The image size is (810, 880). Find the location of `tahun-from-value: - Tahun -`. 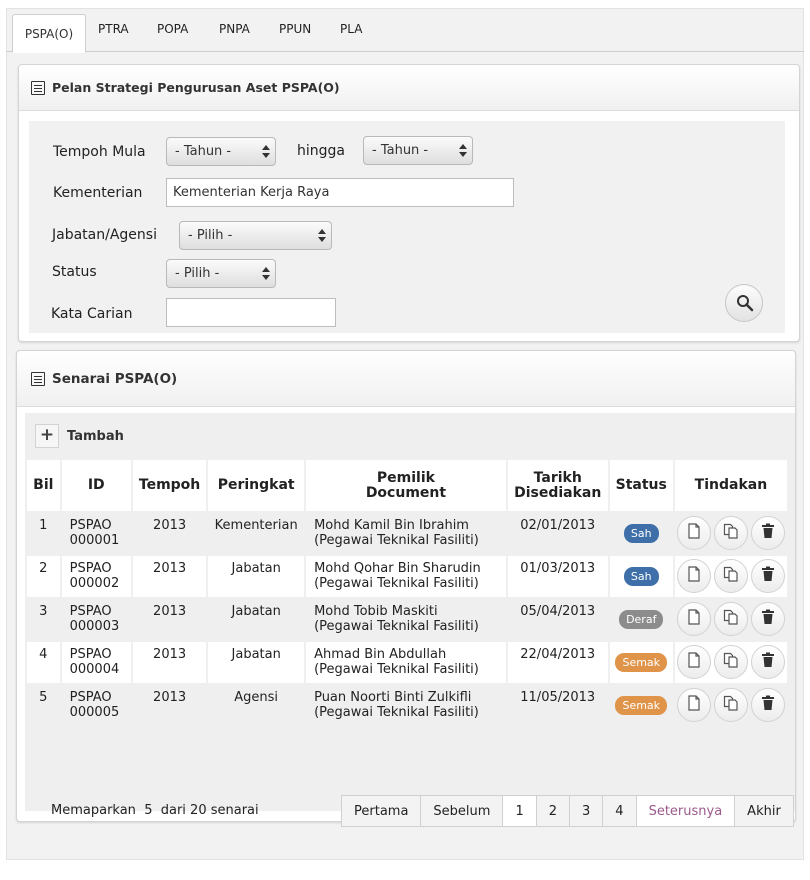

tahun-from-value: - Tahun - is located at coordinates (203, 151).